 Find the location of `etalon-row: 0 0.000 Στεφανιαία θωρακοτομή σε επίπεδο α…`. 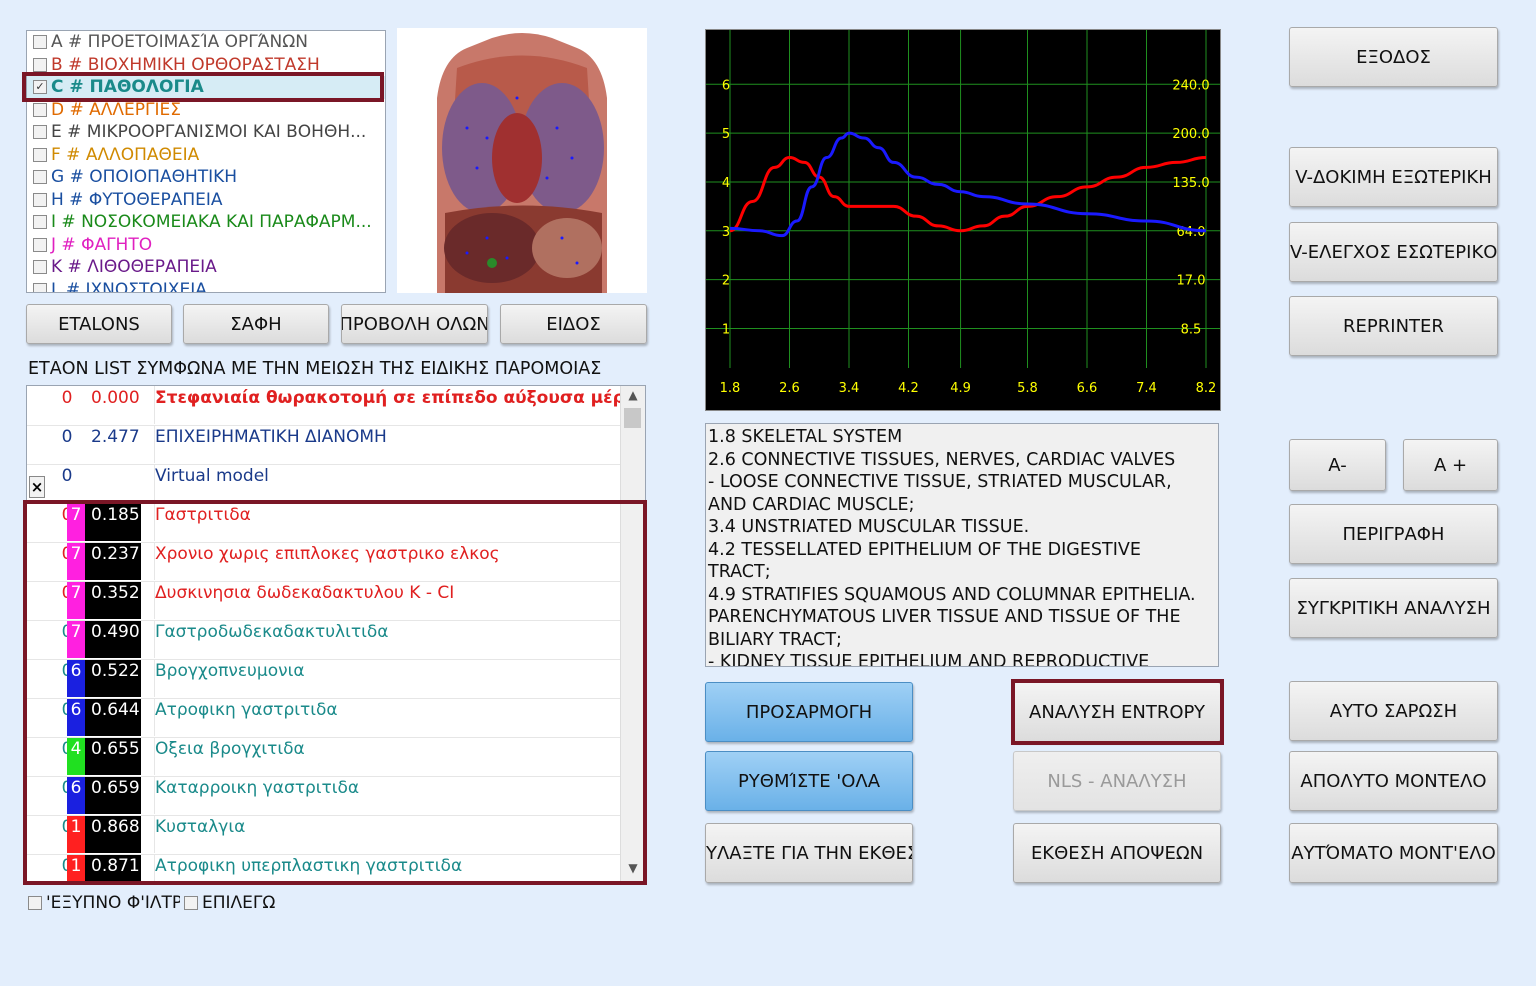

etalon-row: 0 0.000 Στεφανιαία θωρακοτομή σε επίπεδο α… is located at coordinates (326, 406).